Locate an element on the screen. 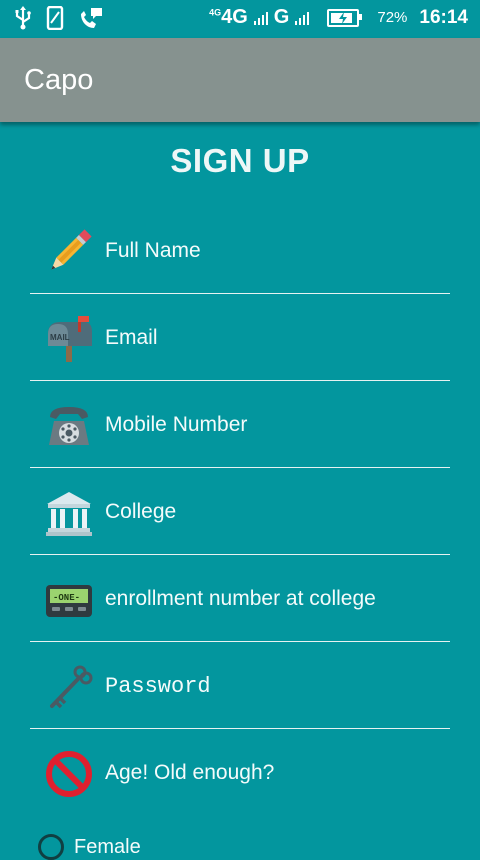 This screenshot has width=480, height=860. phone-outline-icon is located at coordinates (55, 18).